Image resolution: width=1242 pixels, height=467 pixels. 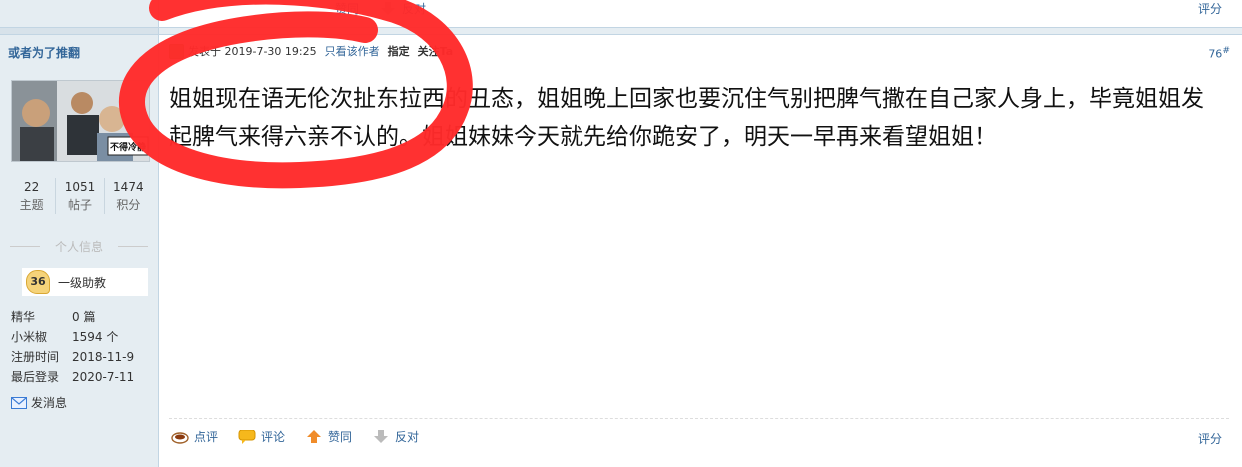 I want to click on send-message-link: 发消息, so click(x=39, y=402).